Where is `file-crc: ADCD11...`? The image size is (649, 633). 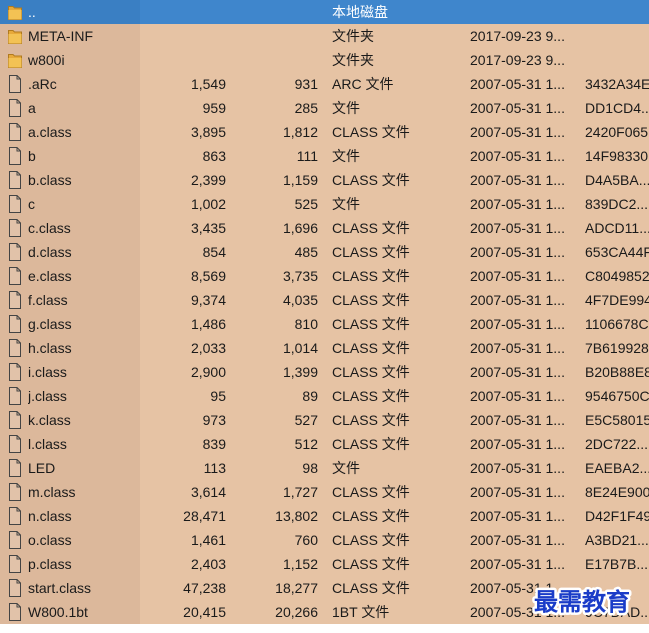 file-crc: ADCD11... is located at coordinates (617, 228).